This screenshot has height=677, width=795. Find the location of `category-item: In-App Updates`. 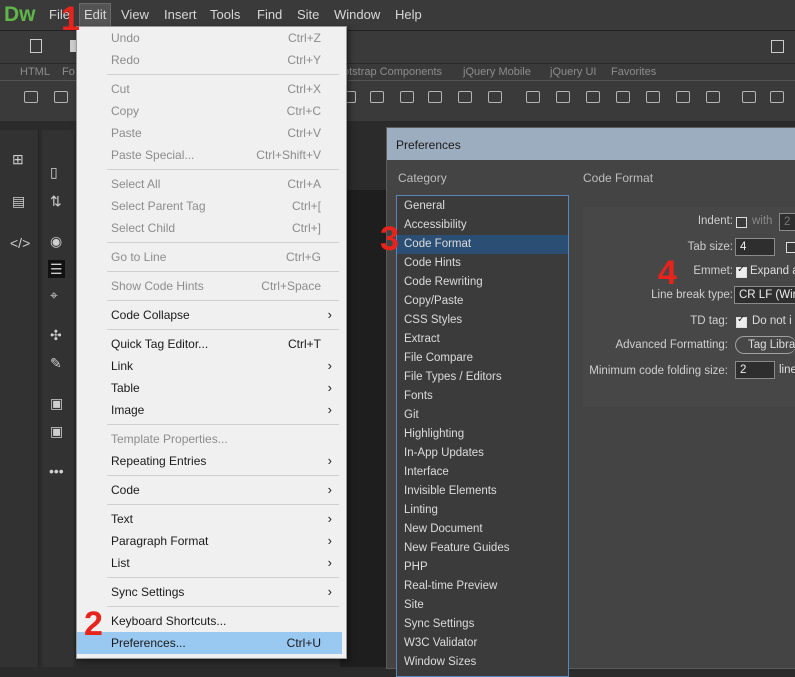

category-item: In-App Updates is located at coordinates (482, 453).